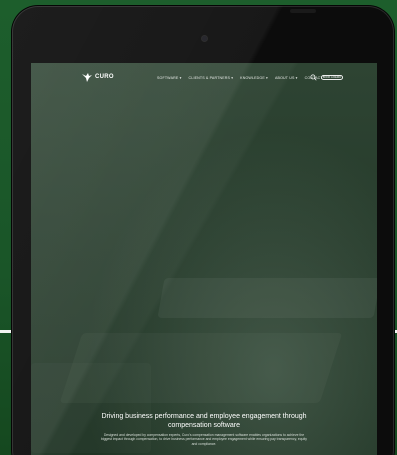 Image resolution: width=397 pixels, height=455 pixels. Describe the element at coordinates (267, 298) in the screenshot. I see `background-photo-laptop` at that location.